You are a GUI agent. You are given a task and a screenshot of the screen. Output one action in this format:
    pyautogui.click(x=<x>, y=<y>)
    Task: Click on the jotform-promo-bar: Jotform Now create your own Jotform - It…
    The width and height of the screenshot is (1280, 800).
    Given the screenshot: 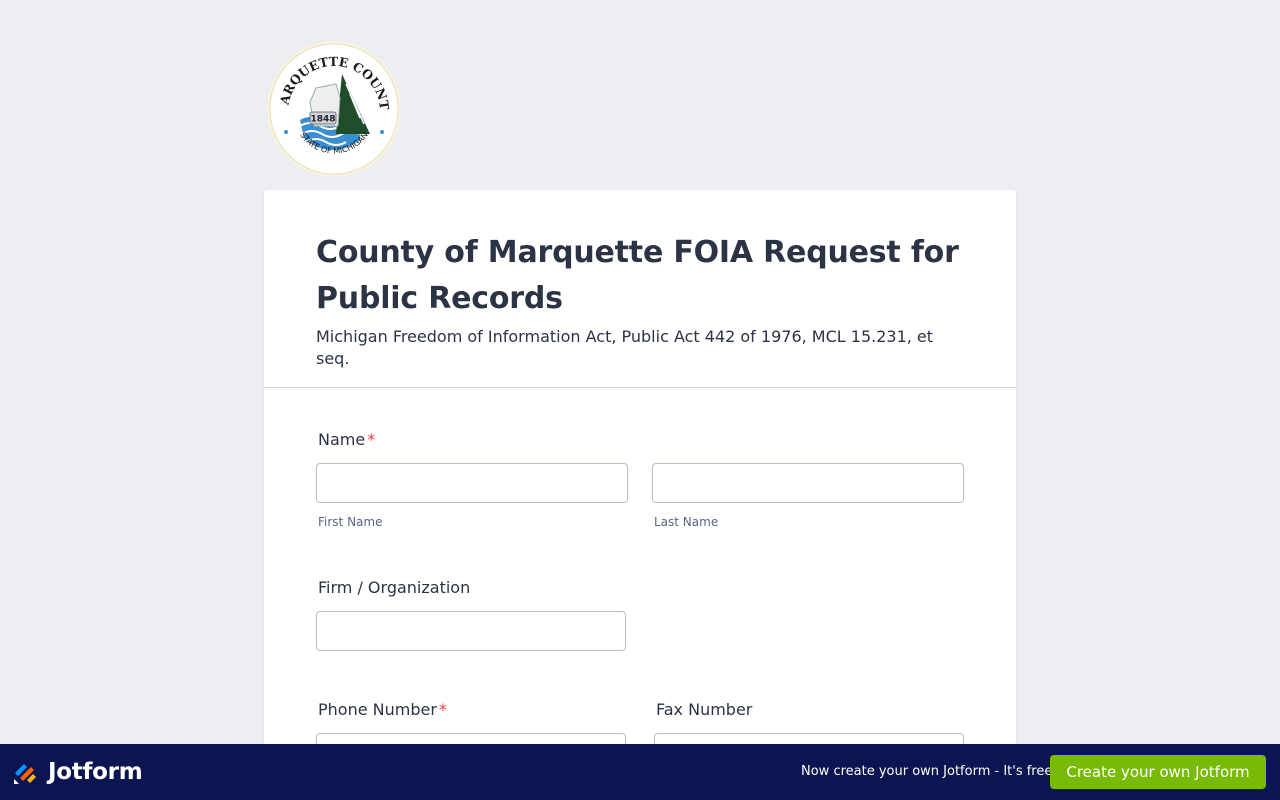 What is the action you would take?
    pyautogui.click(x=640, y=772)
    